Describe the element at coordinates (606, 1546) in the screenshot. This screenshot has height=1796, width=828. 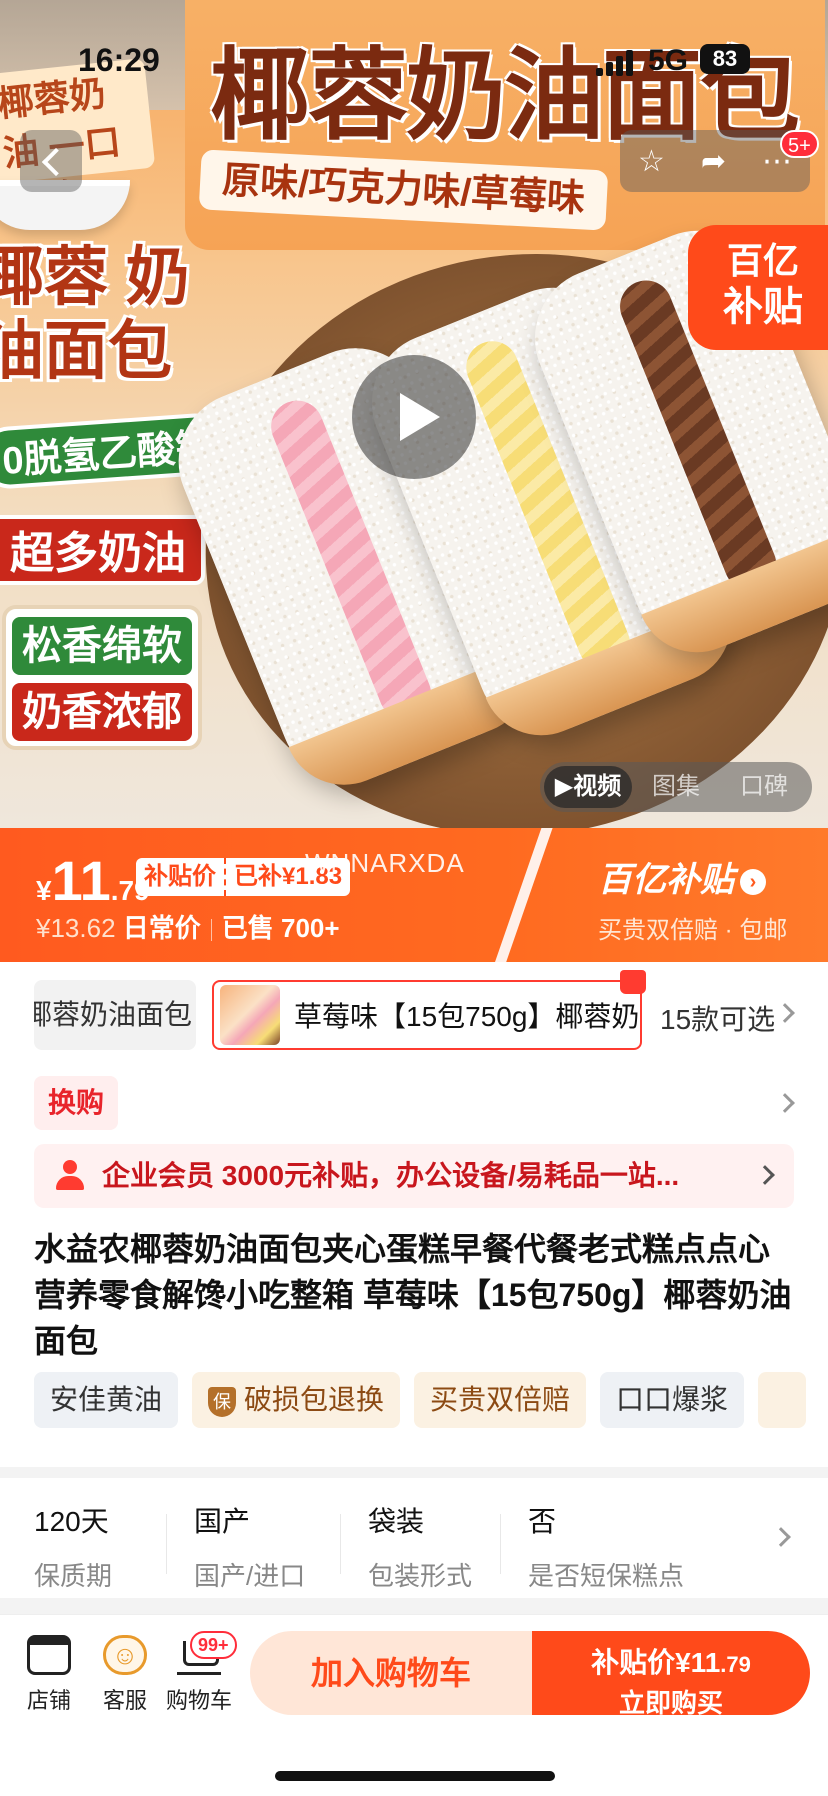
I see `spec-item: 否 是否短保糕点` at that location.